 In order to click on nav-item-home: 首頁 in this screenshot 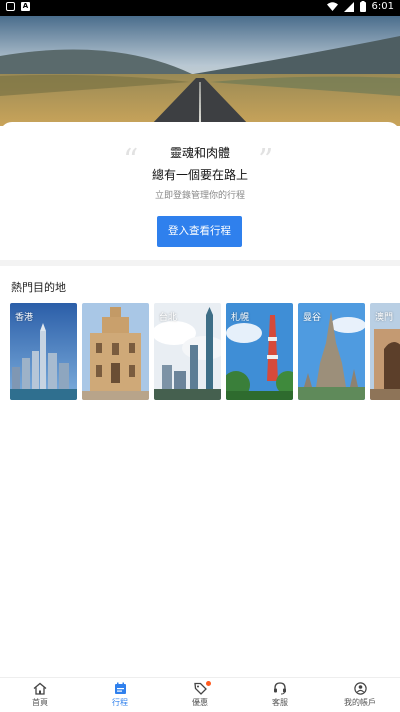, I will do `click(40, 695)`.